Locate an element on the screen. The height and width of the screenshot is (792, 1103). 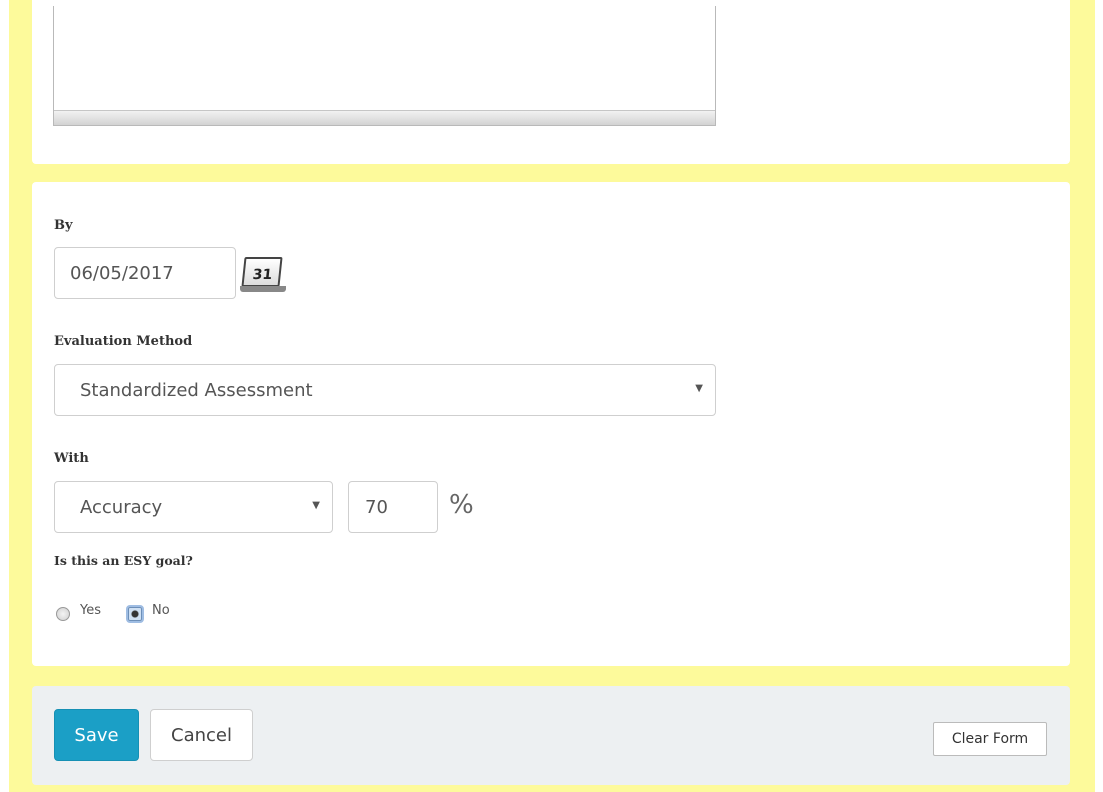
clear-form-button: Clear Form is located at coordinates (990, 739).